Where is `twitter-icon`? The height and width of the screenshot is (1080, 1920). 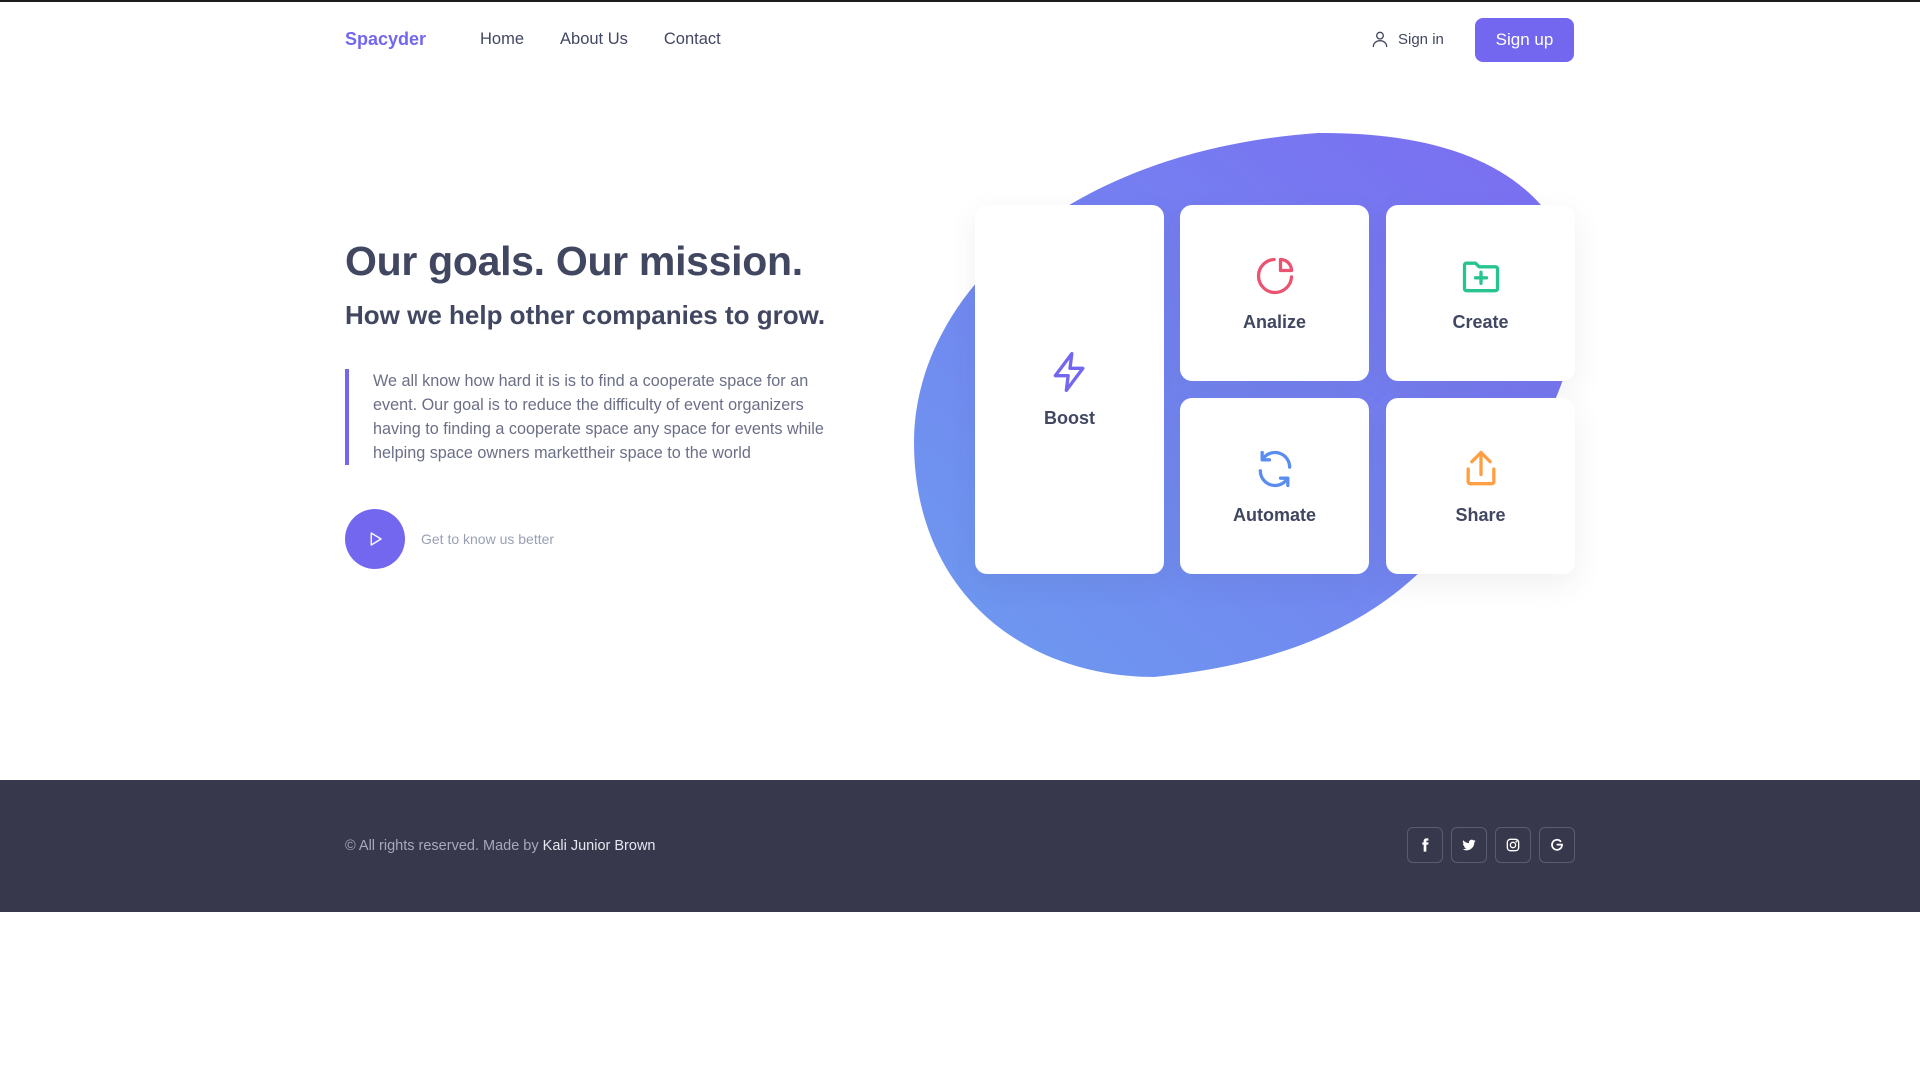
twitter-icon is located at coordinates (1469, 845).